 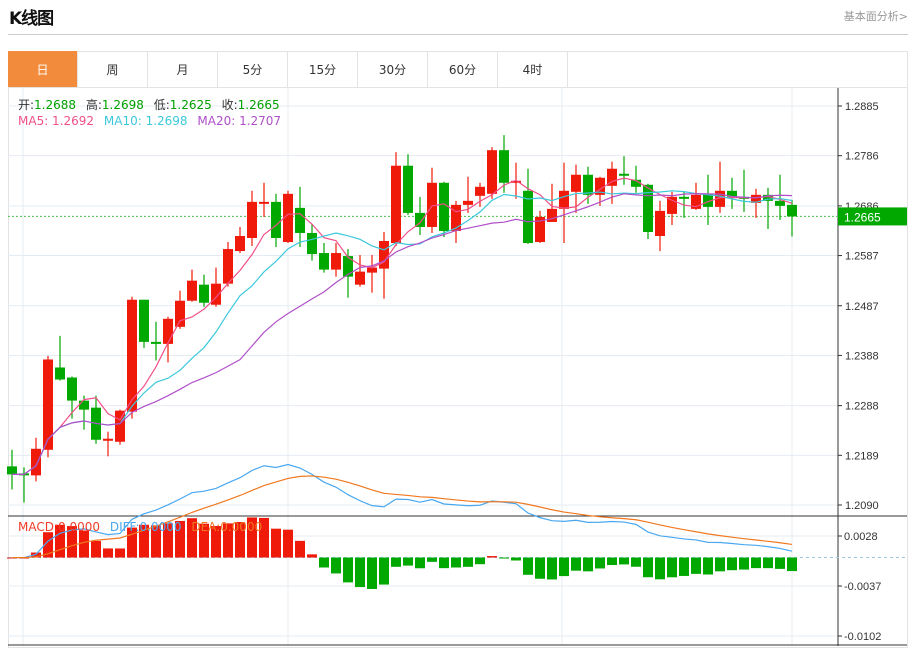 What do you see at coordinates (161, 105) in the screenshot?
I see `low-label: 低:` at bounding box center [161, 105].